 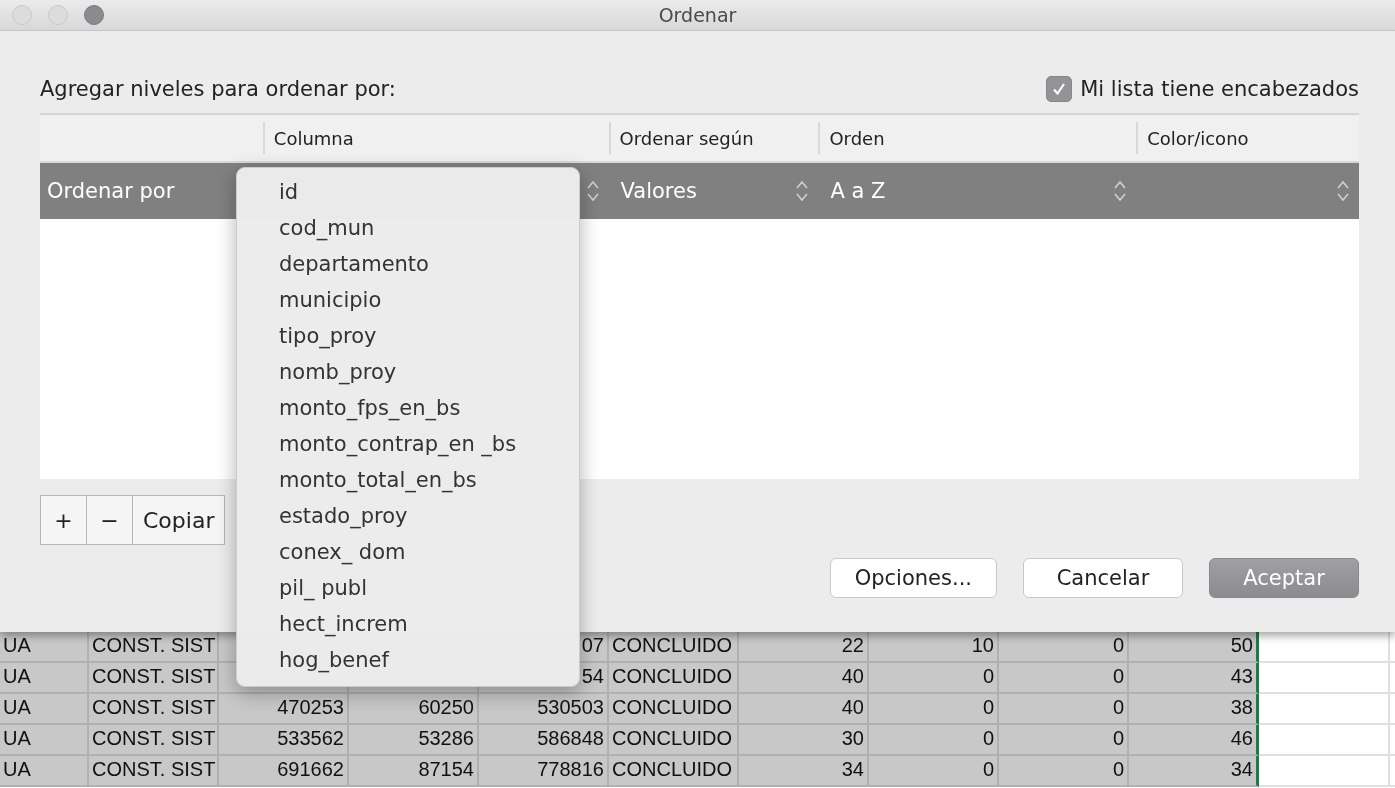 What do you see at coordinates (858, 191) in the screenshot?
I see `order-select: A a Z` at bounding box center [858, 191].